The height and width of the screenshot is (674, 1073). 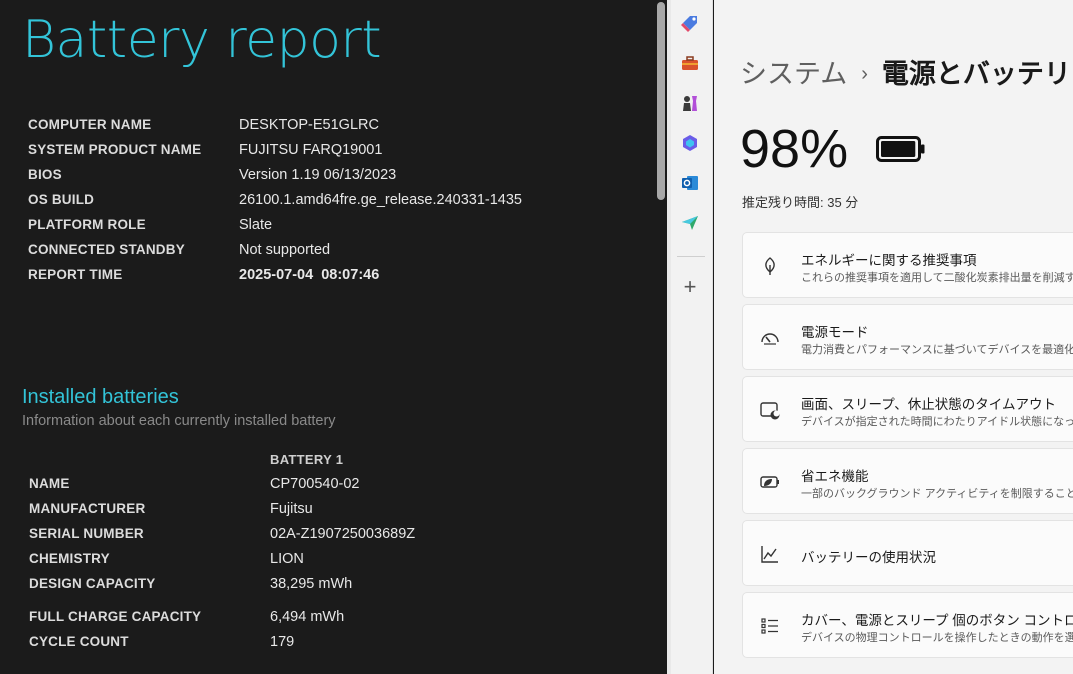 I want to click on card-subtitle: 電力消費とパフォーマンスに基づいてデバイスを最適化, so click(x=937, y=350).